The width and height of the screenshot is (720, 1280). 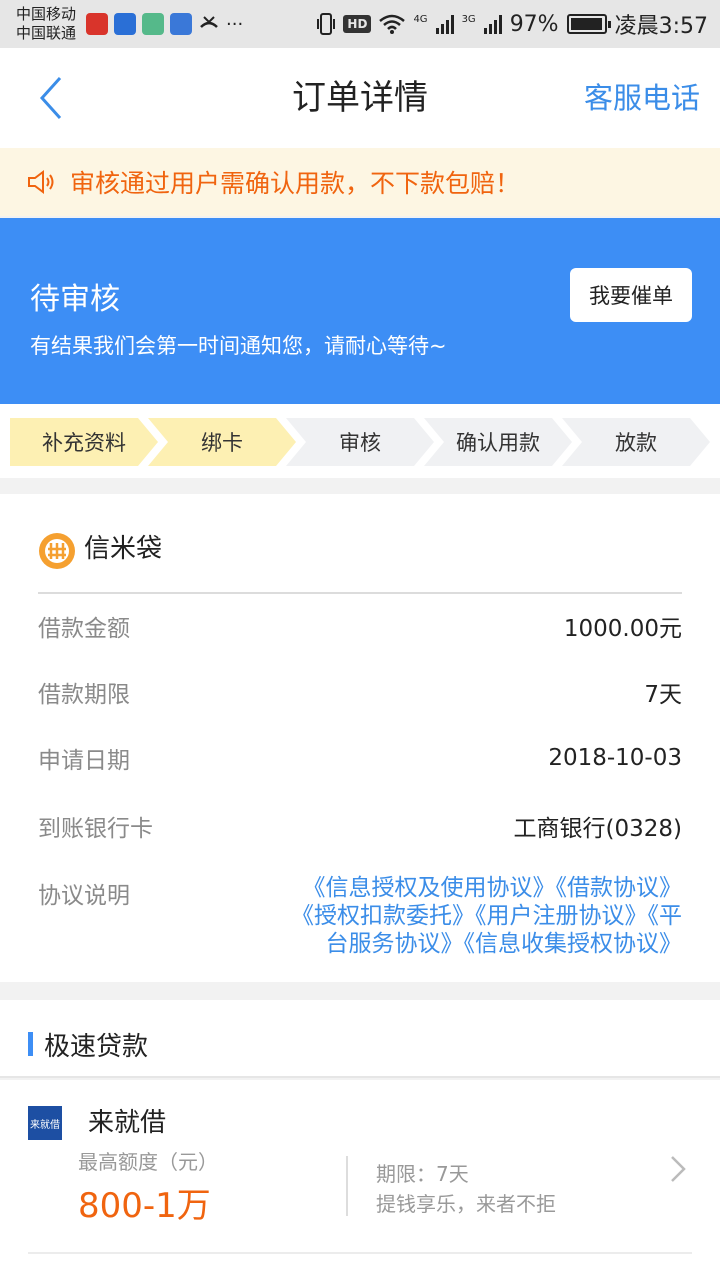 I want to click on product-name: 来就借, so click(x=127, y=1123).